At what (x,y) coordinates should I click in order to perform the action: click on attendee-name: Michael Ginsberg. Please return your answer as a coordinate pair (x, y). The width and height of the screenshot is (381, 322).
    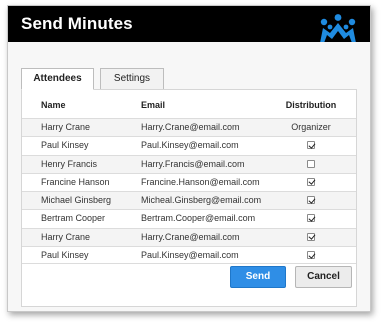
    Looking at the image, I should click on (76, 200).